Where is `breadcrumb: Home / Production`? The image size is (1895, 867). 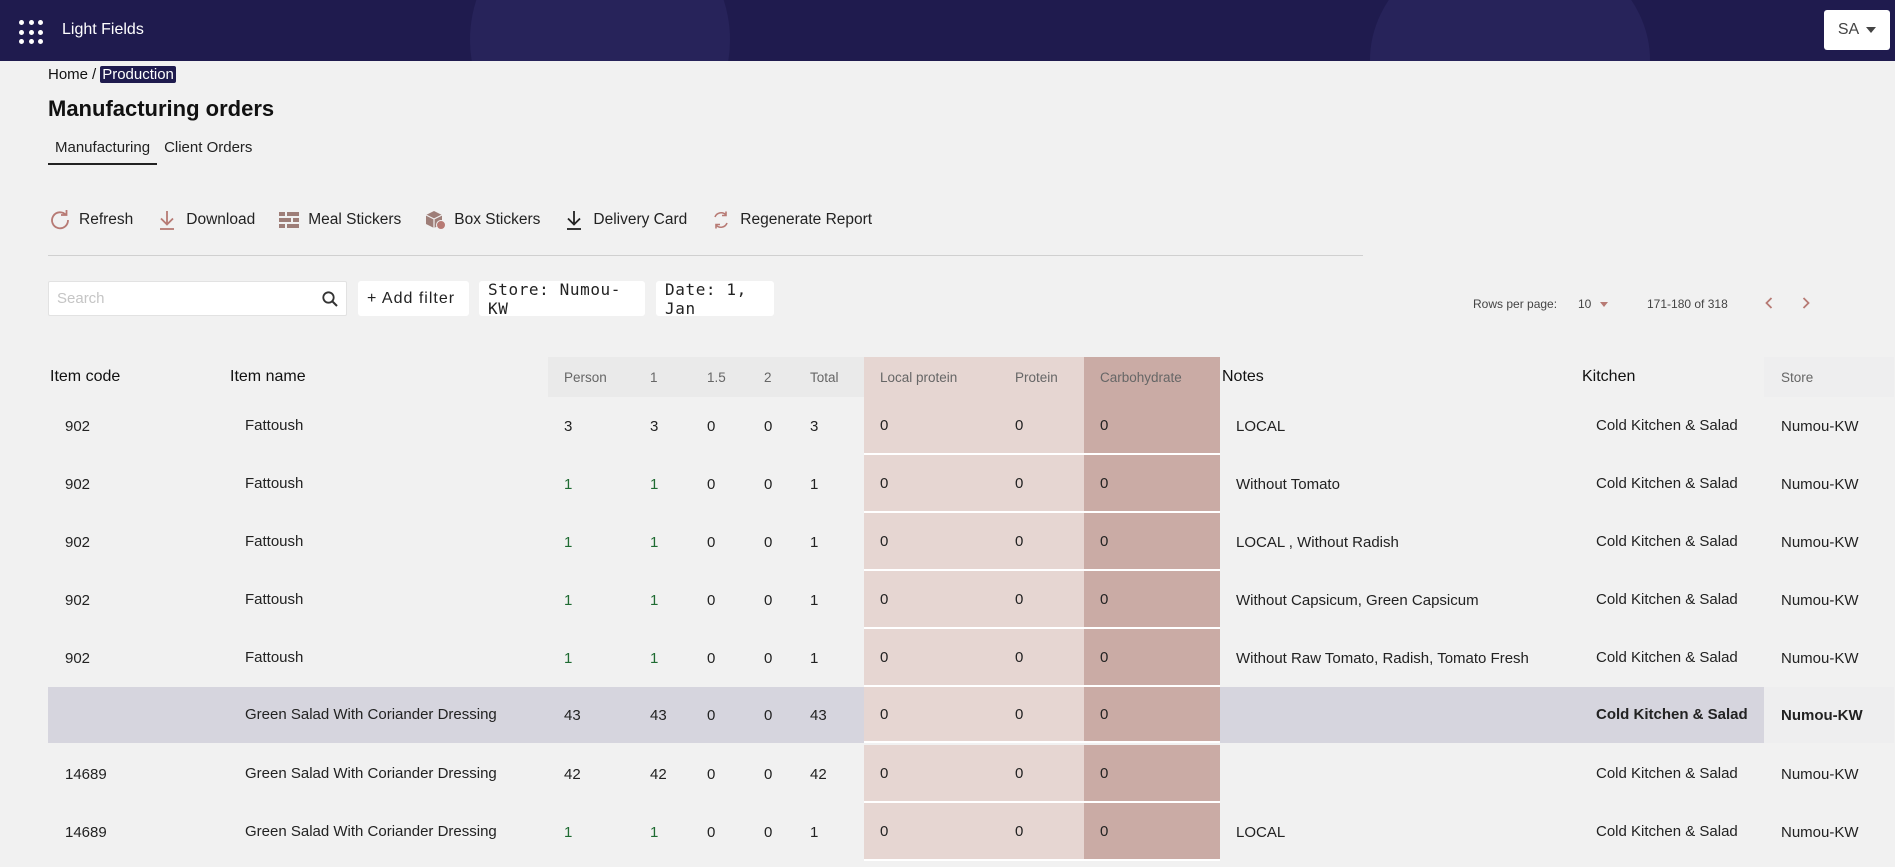 breadcrumb: Home / Production is located at coordinates (112, 74).